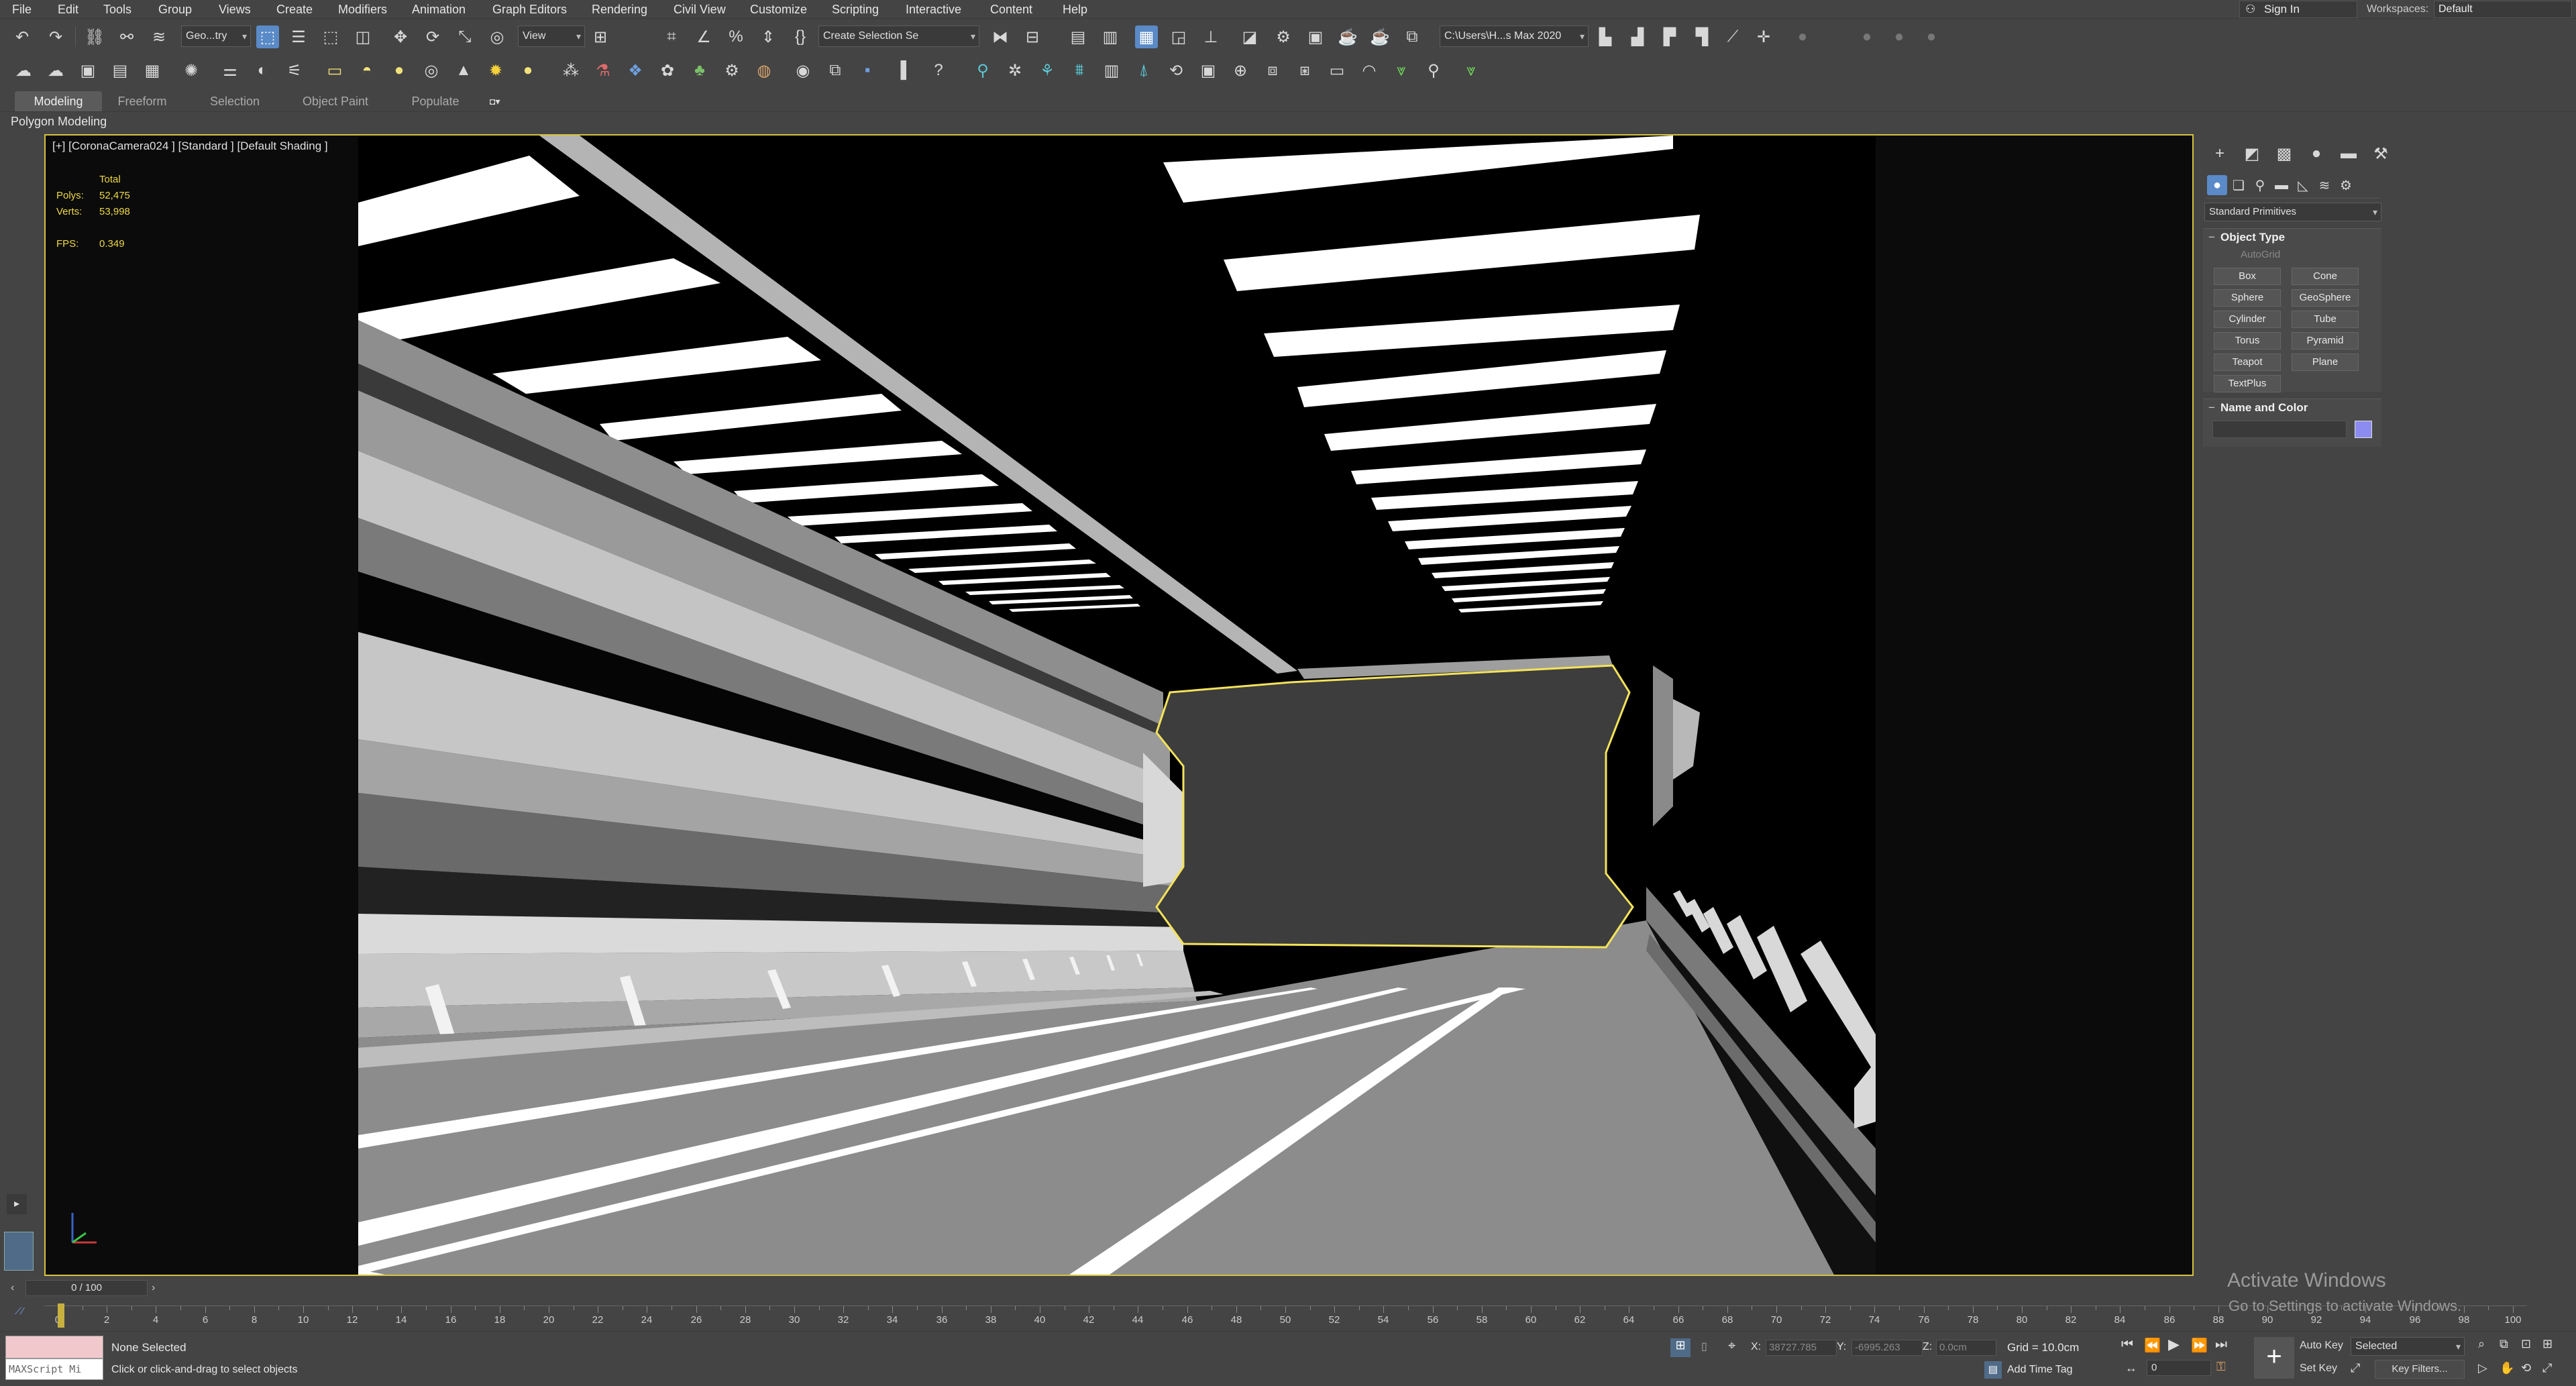 Image resolution: width=2576 pixels, height=1386 pixels. Describe the element at coordinates (2321, 1346) in the screenshot. I see `auto-key-button: Auto Key` at that location.